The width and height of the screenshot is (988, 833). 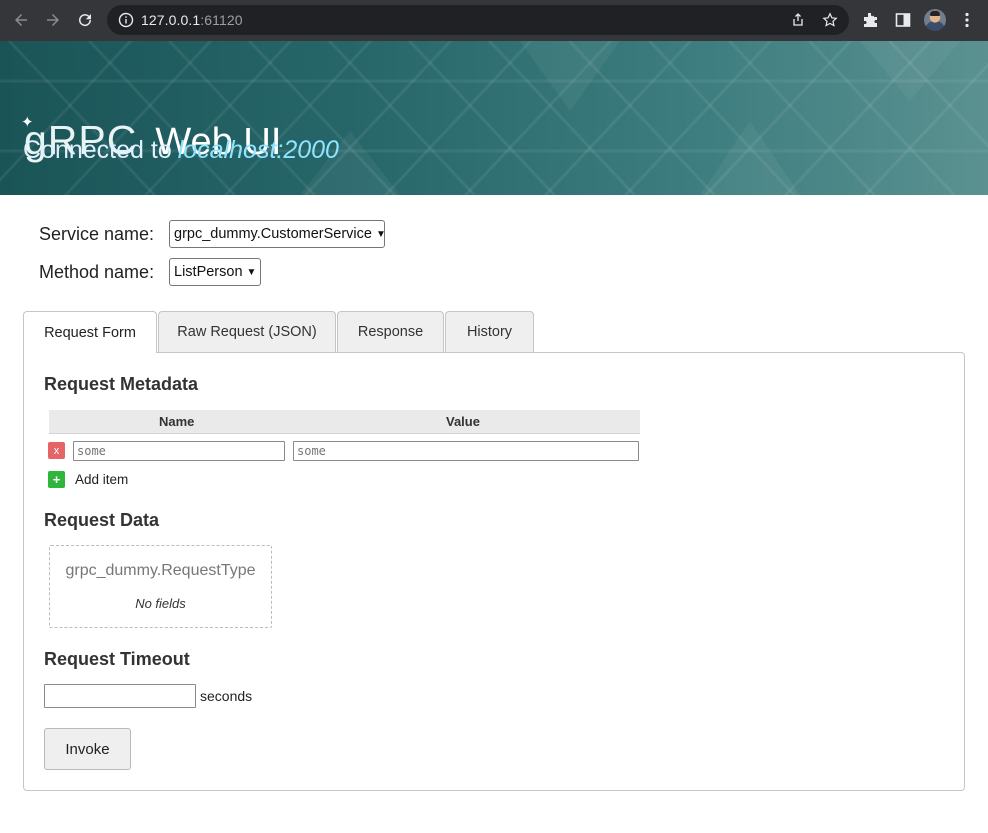 What do you see at coordinates (463, 421) in the screenshot?
I see `metadata-column-value: Value` at bounding box center [463, 421].